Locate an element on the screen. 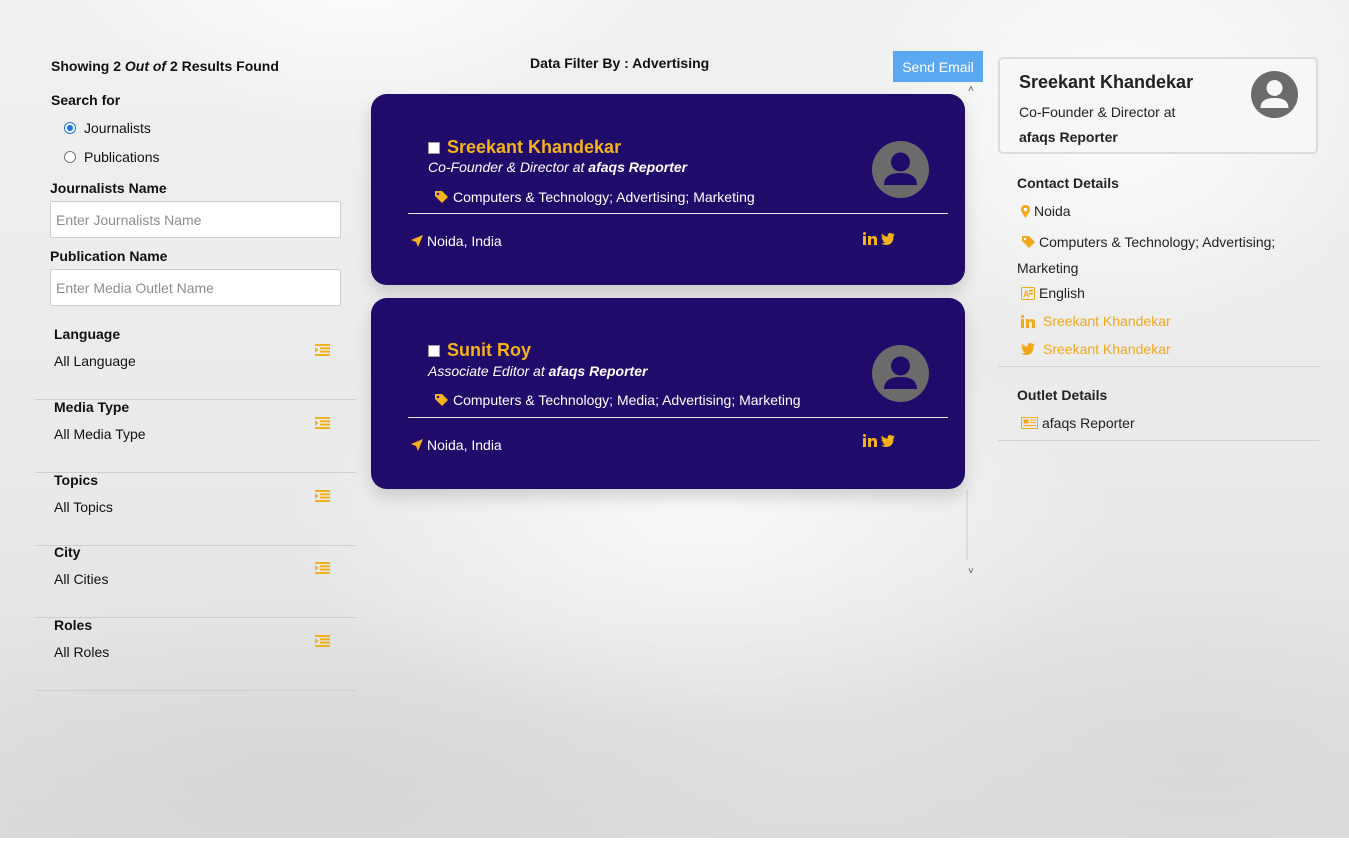 The width and height of the screenshot is (1349, 843). svg-text: A is located at coordinates (1026, 294).